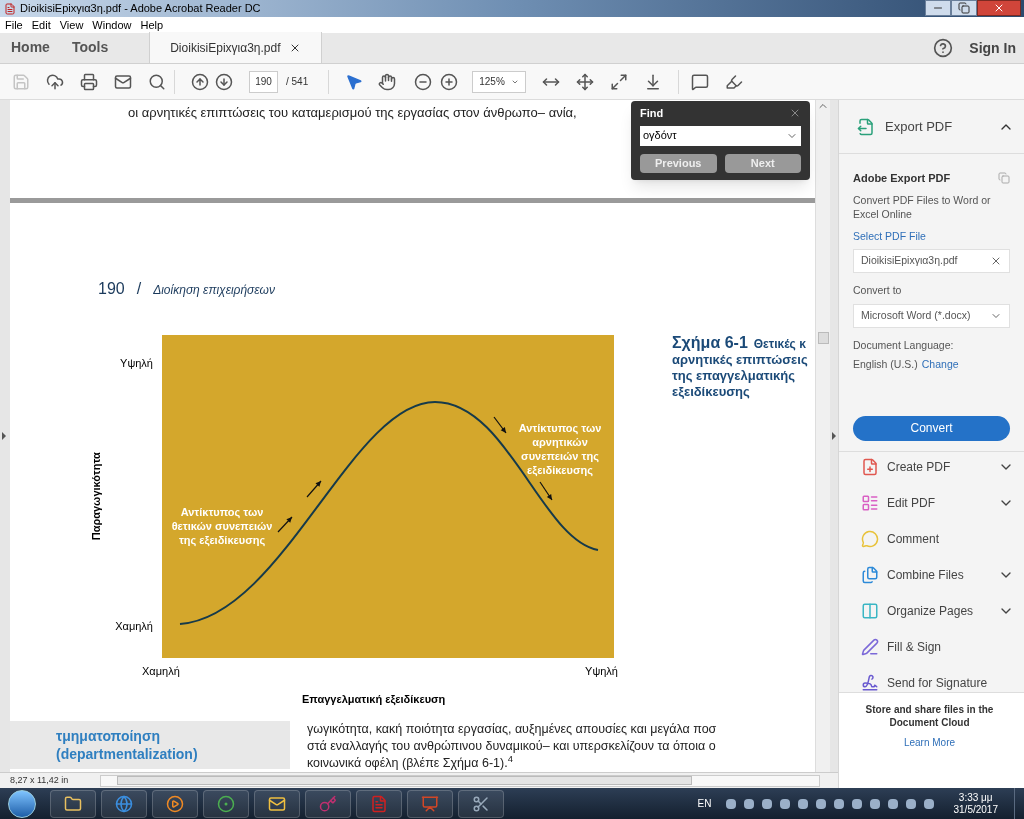 The height and width of the screenshot is (819, 1024). I want to click on find-field: ογδόντ, so click(720, 135).